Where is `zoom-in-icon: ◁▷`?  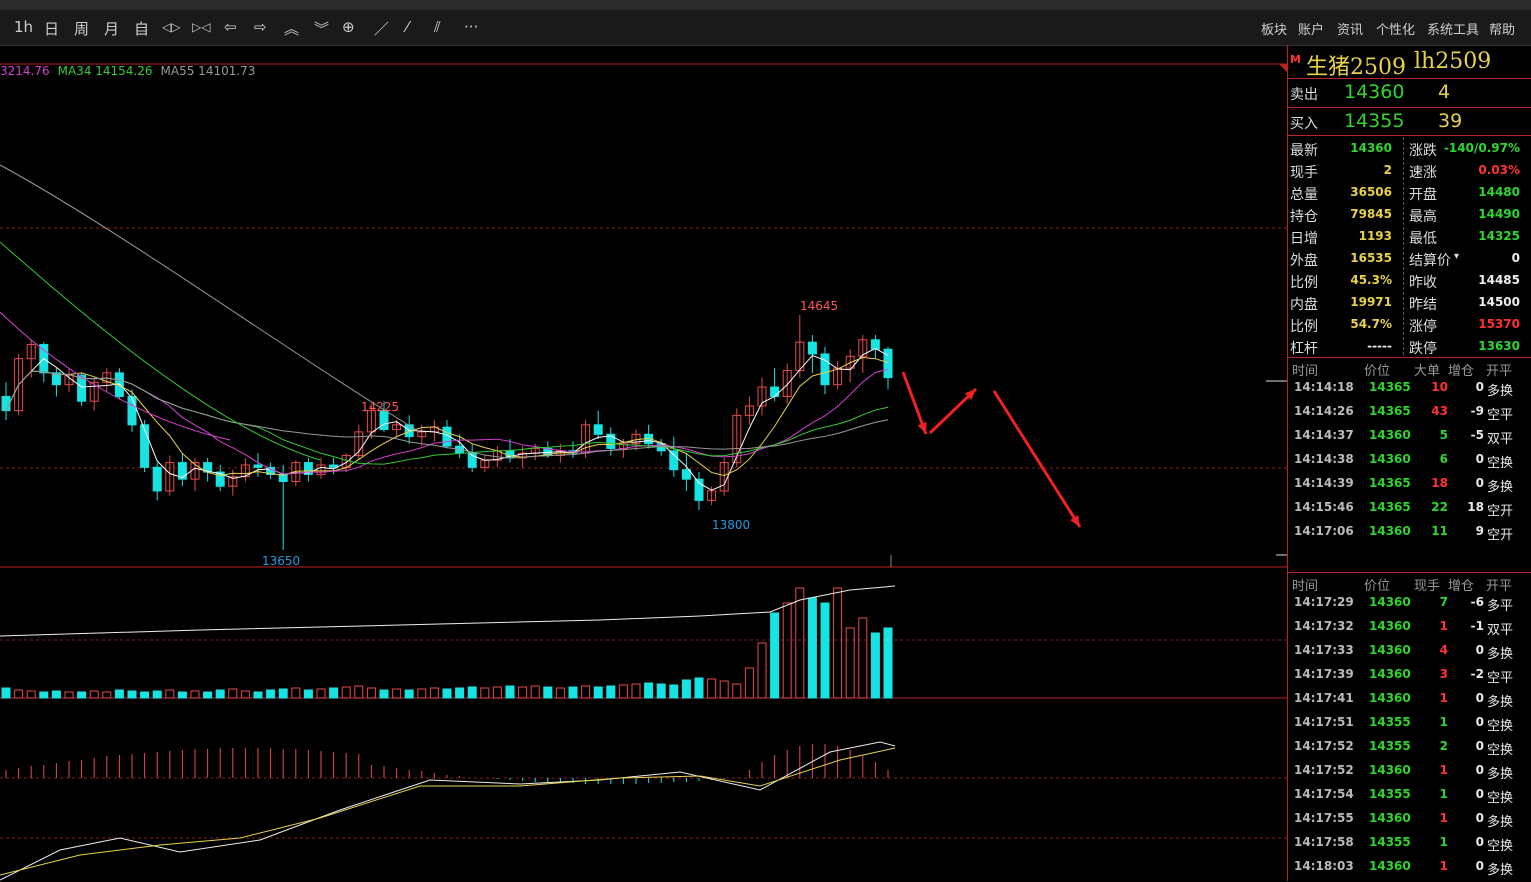 zoom-in-icon: ◁▷ is located at coordinates (171, 27).